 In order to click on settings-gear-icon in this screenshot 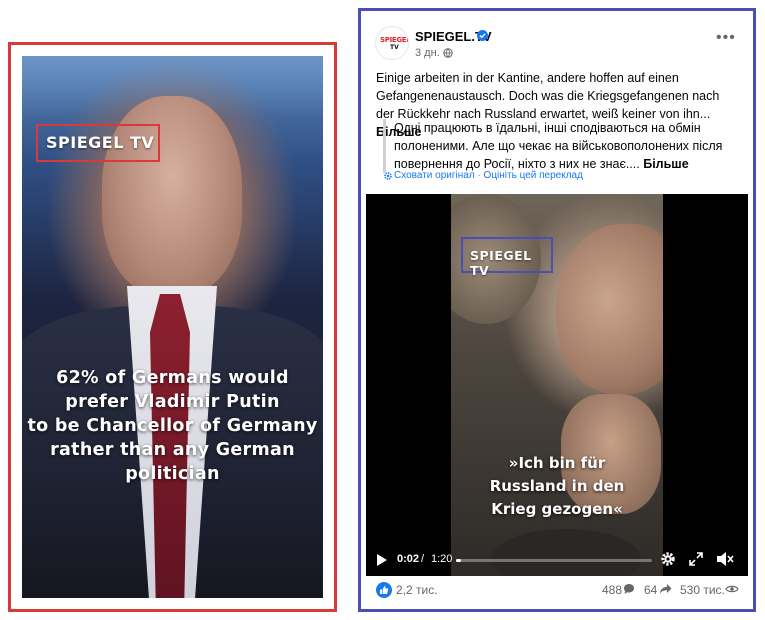, I will do `click(668, 559)`.